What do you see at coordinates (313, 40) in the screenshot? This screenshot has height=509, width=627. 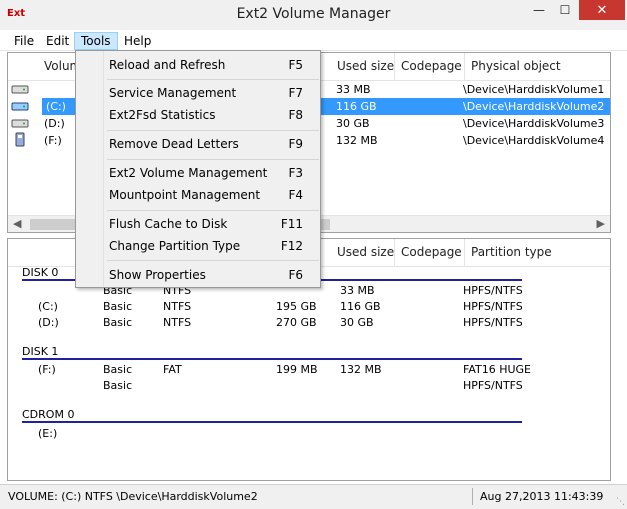 I see `menu-bar: File Edit Tools Help` at bounding box center [313, 40].